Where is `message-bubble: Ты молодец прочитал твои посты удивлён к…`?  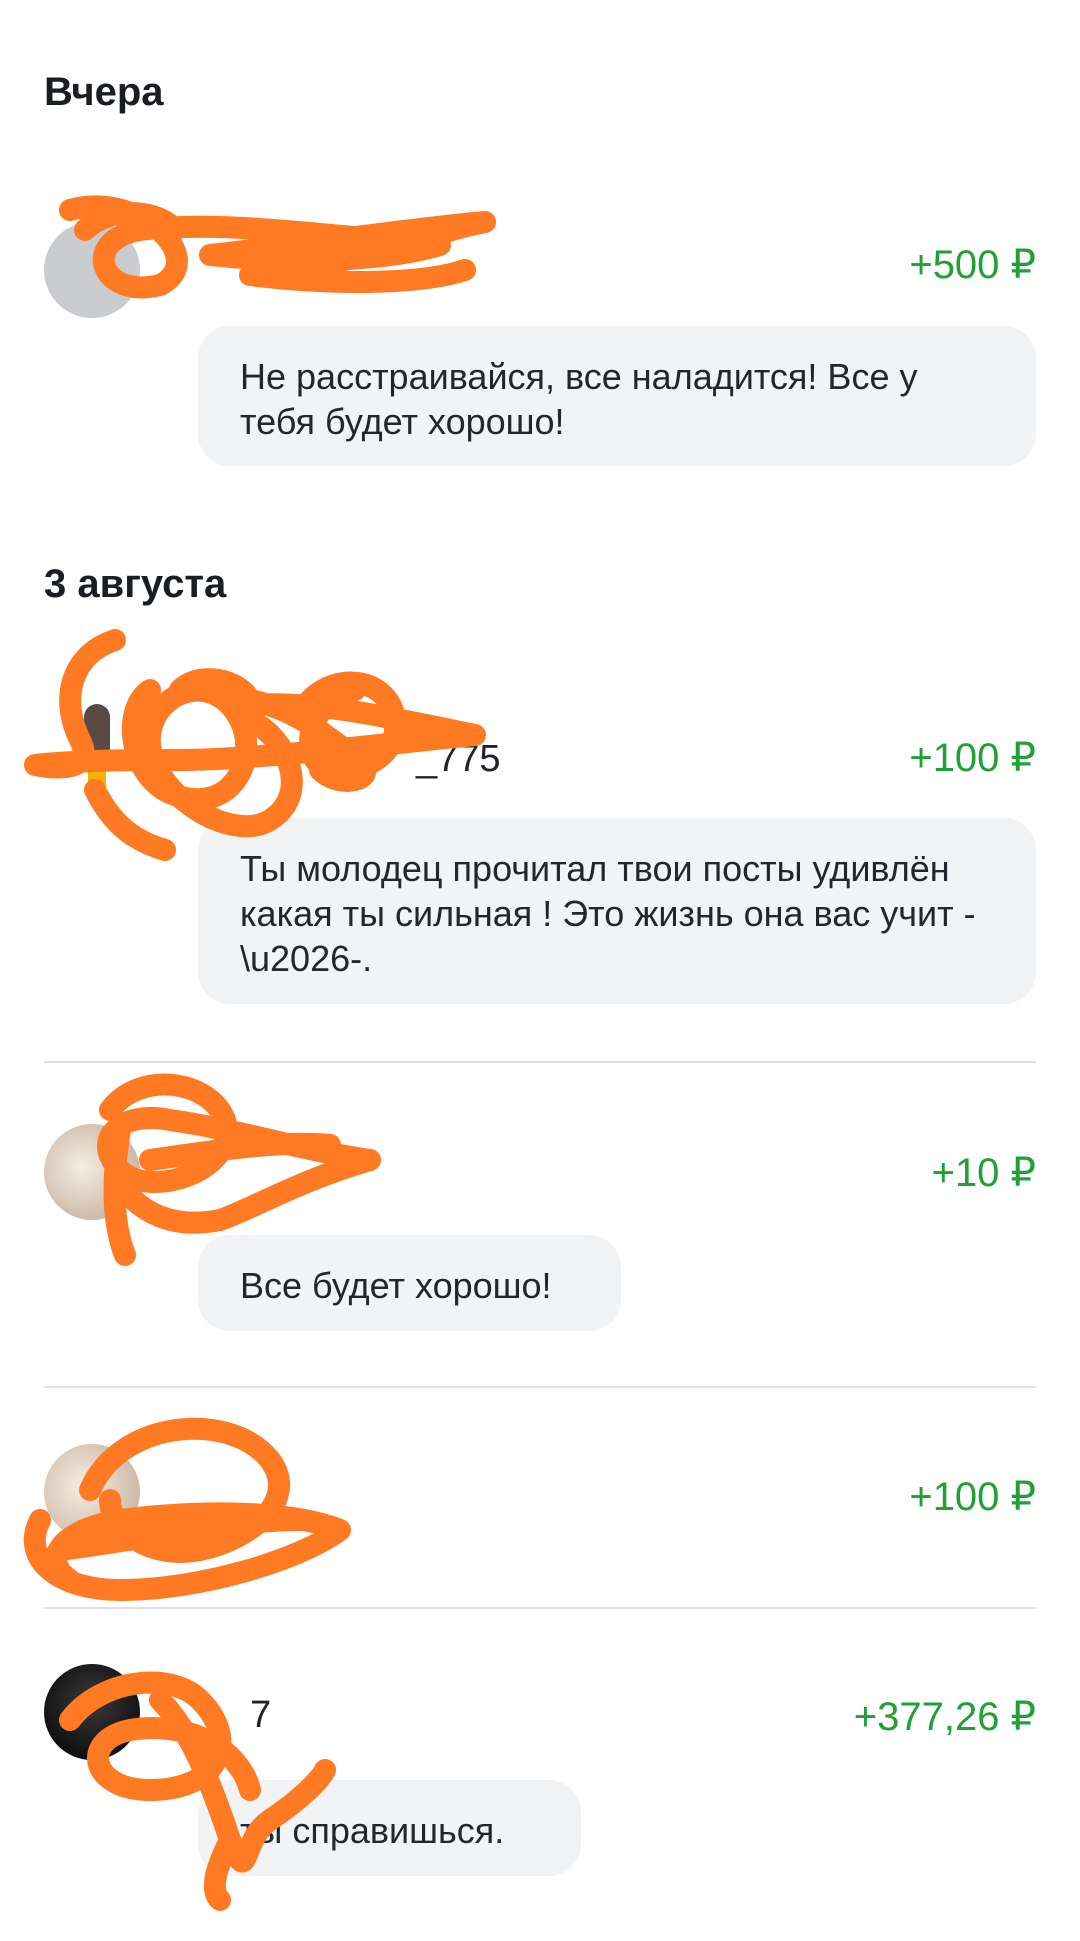 message-bubble: Ты молодец прочитал твои посты удивлён к… is located at coordinates (617, 911).